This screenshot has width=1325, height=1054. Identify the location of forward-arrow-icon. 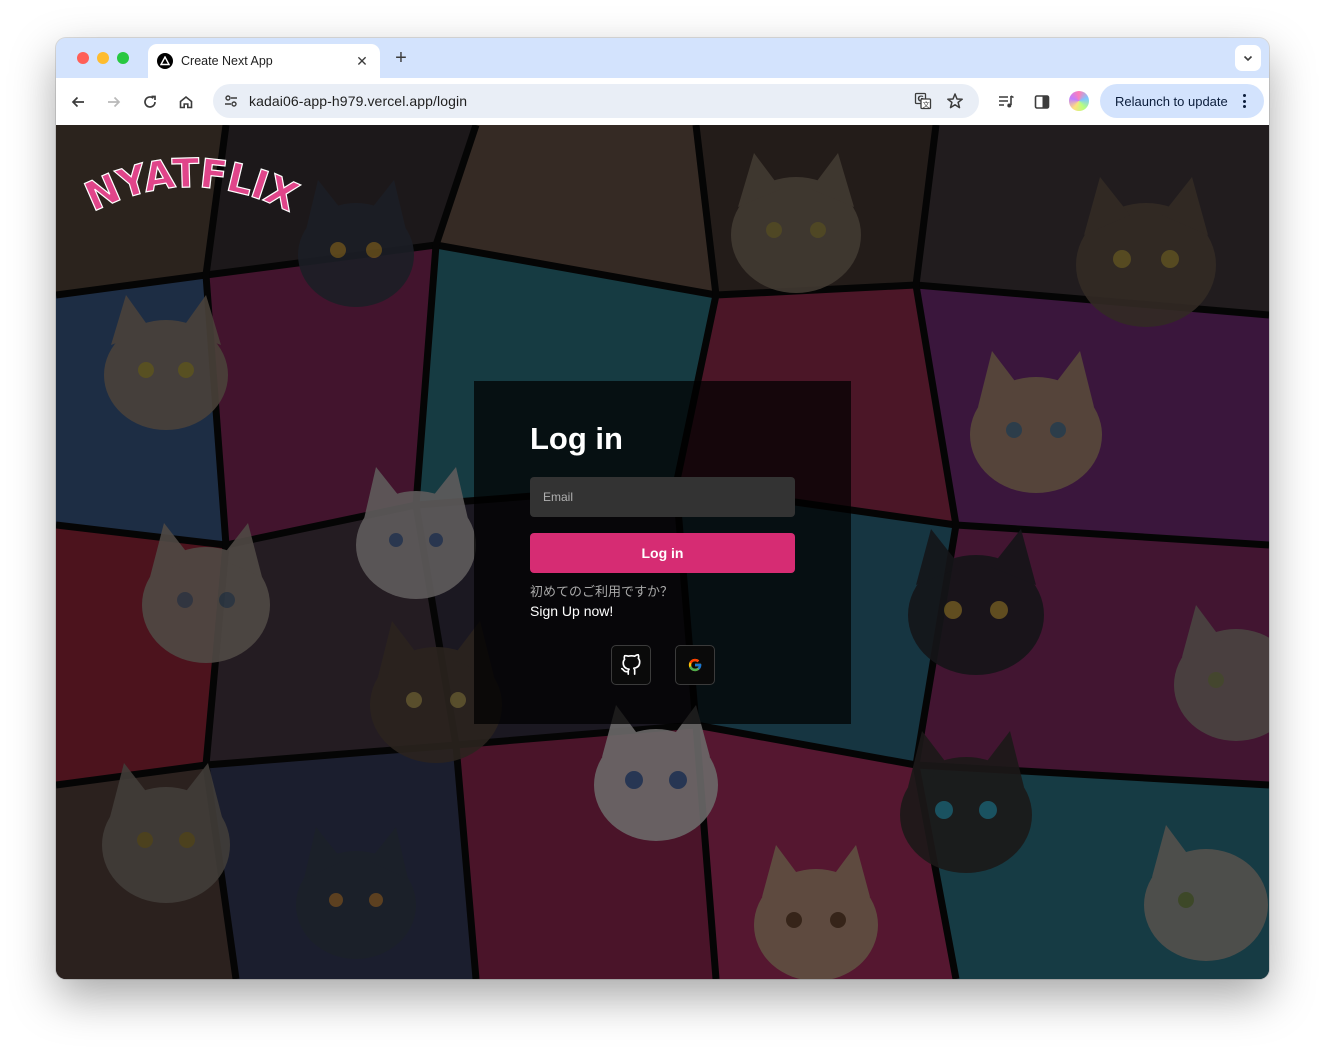
(114, 102).